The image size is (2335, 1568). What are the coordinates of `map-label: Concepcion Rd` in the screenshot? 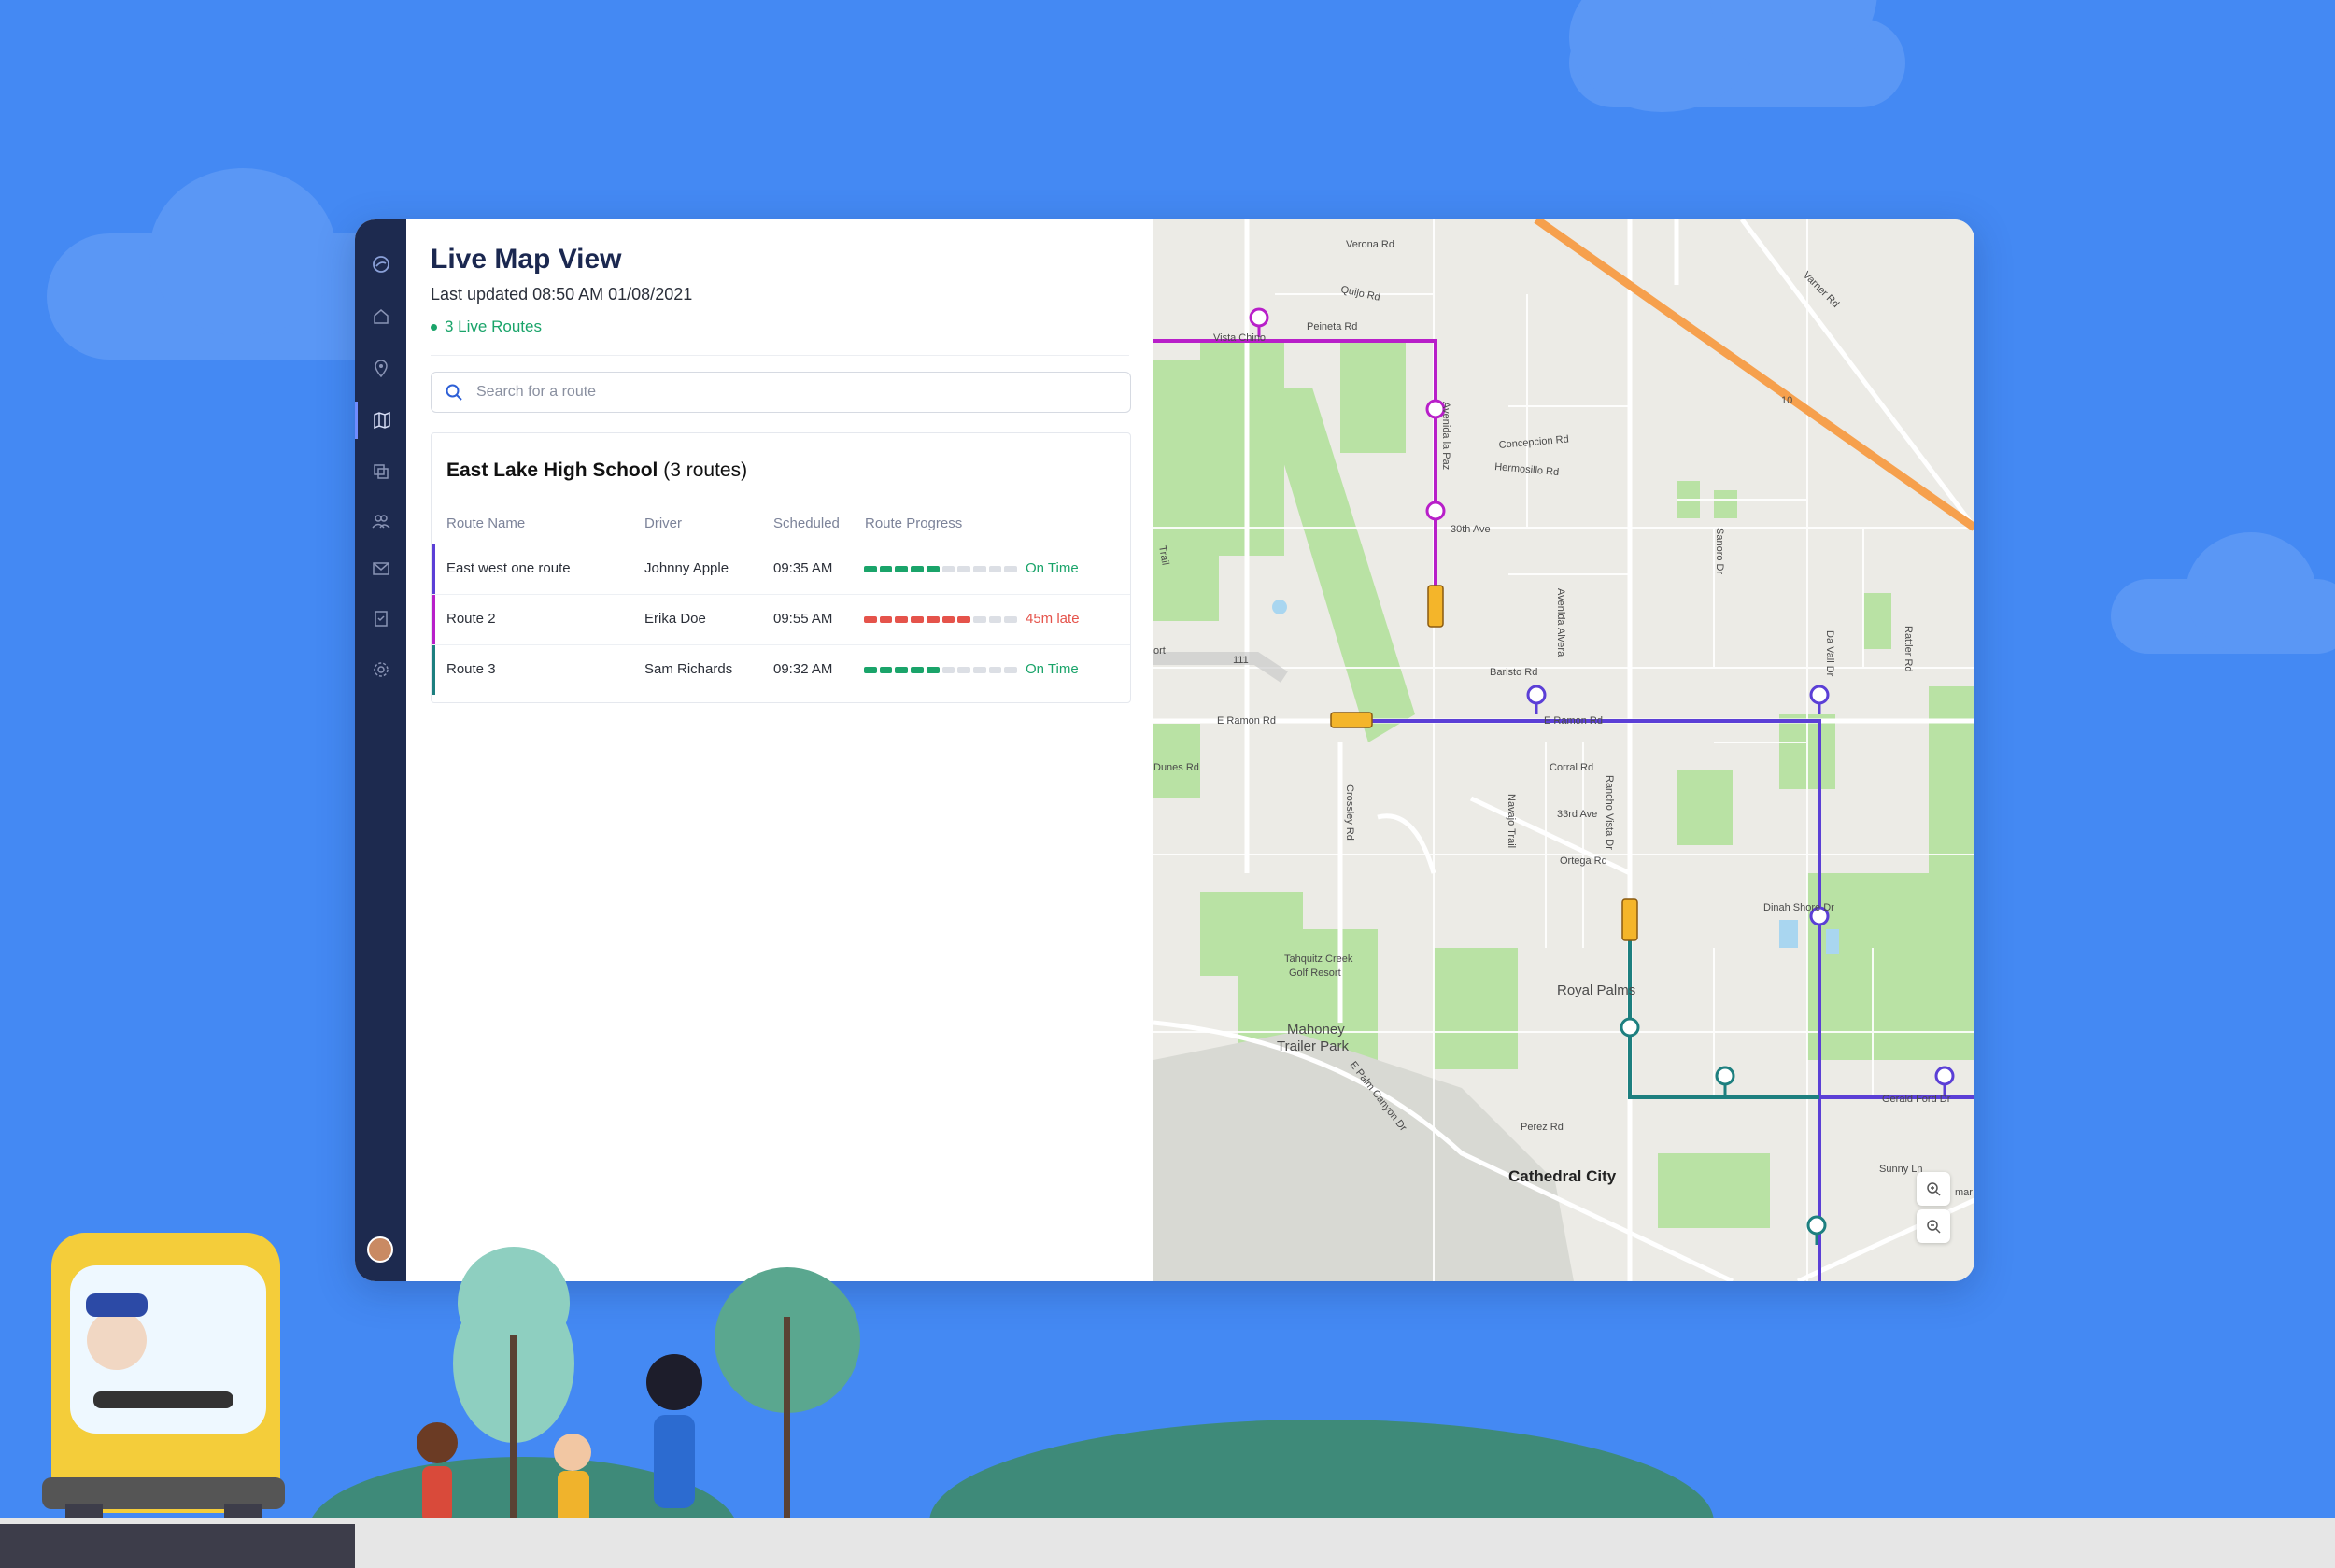 It's located at (1534, 442).